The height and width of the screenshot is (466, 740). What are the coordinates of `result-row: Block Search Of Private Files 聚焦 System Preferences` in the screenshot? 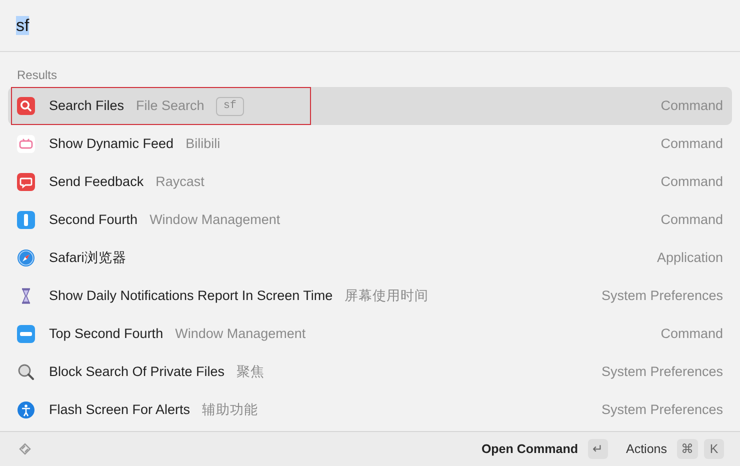 It's located at (370, 372).